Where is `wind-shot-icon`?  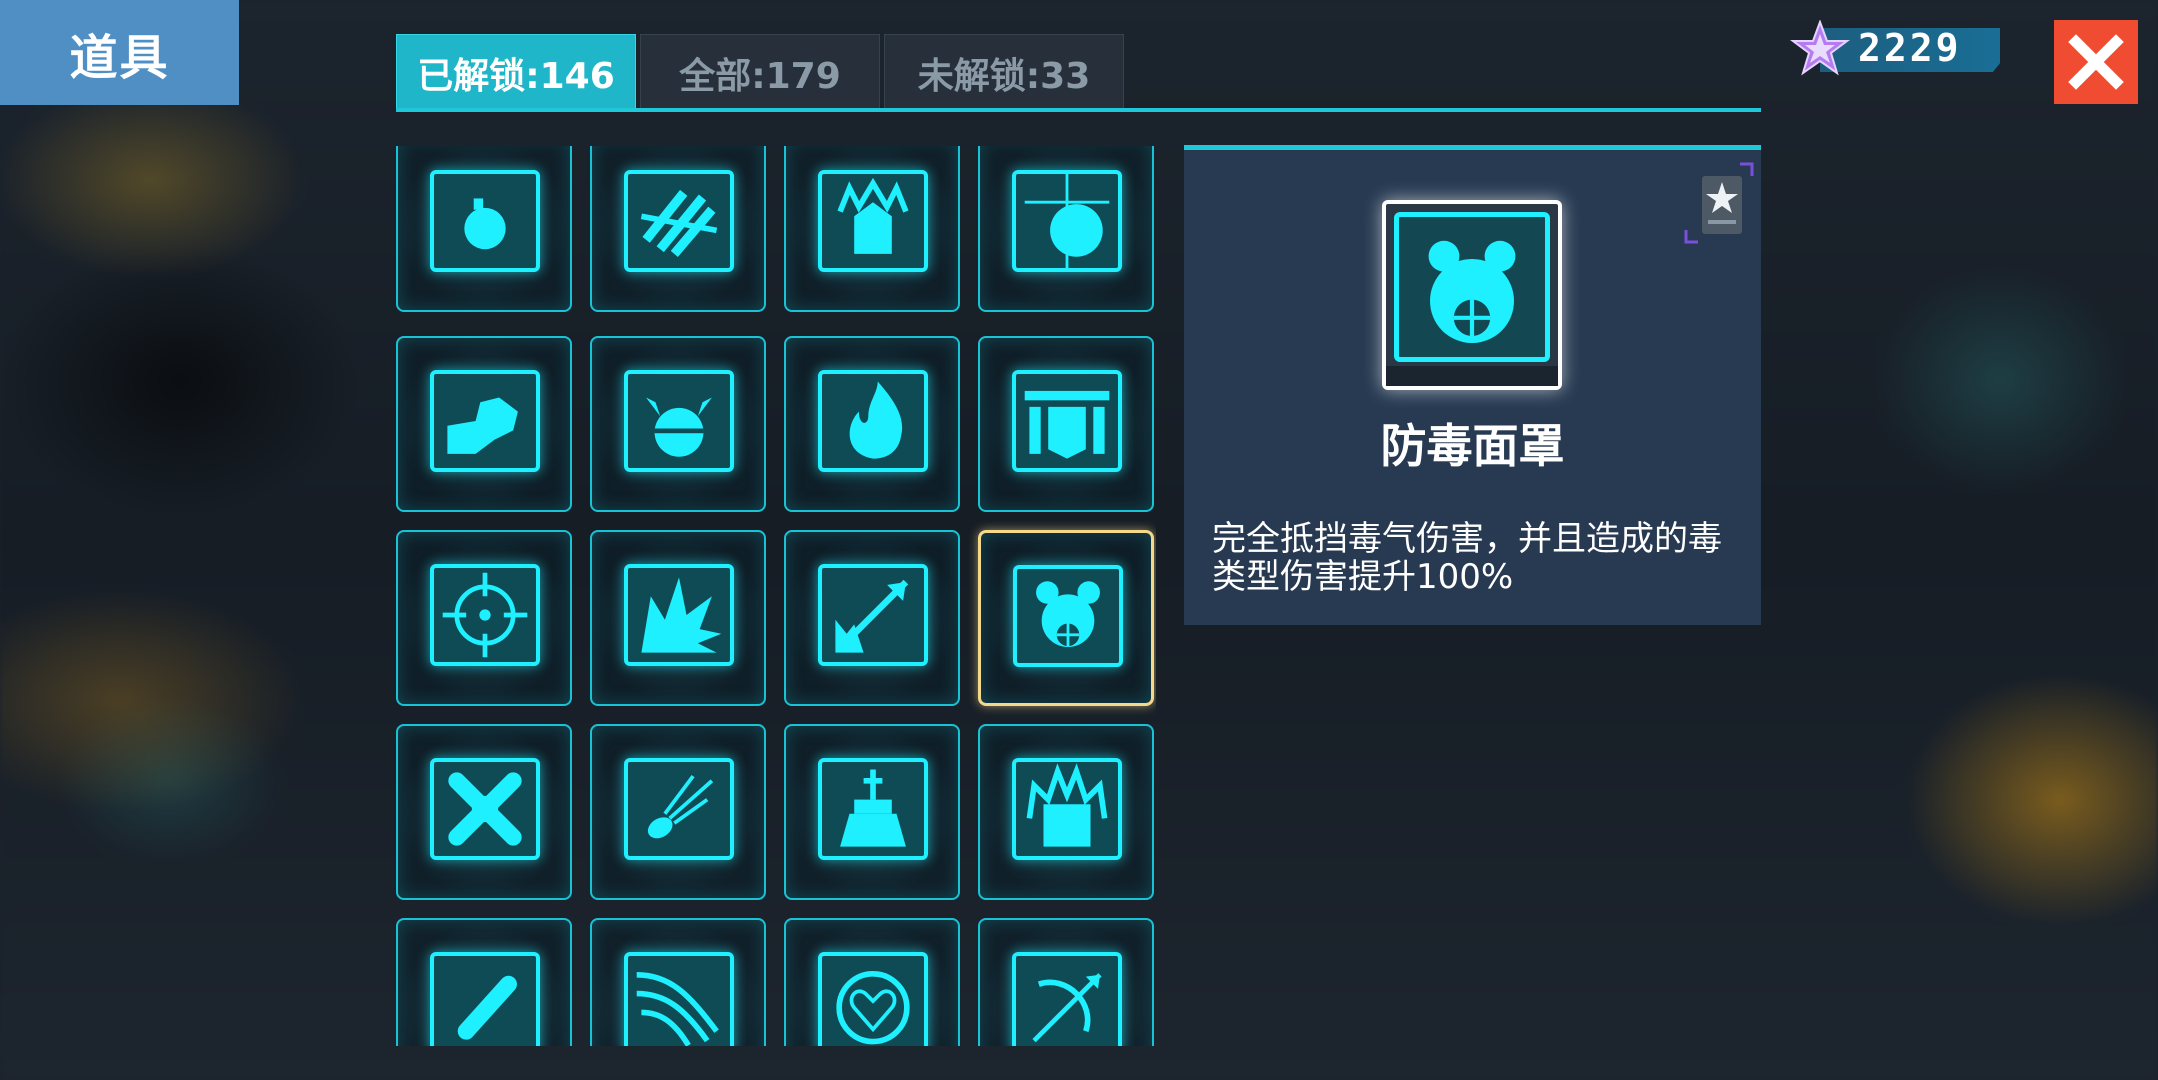
wind-shot-icon is located at coordinates (679, 999).